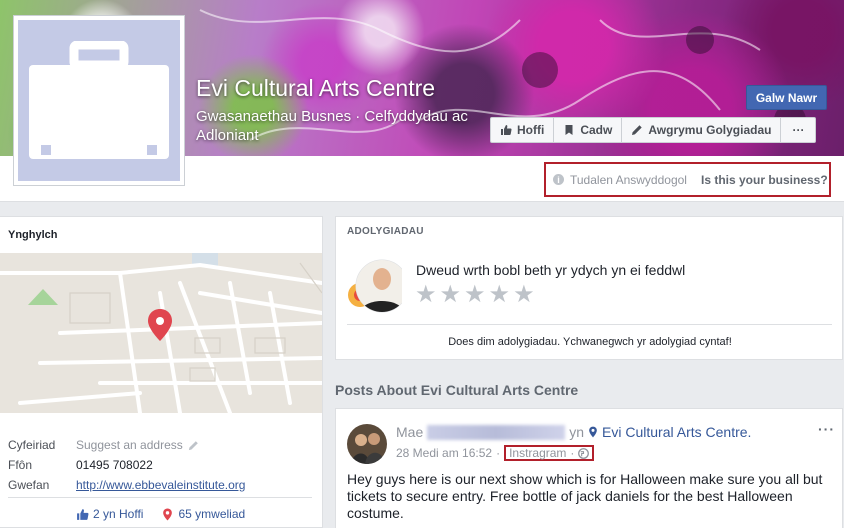  I want to click on website-key: Gwefan, so click(29, 485).